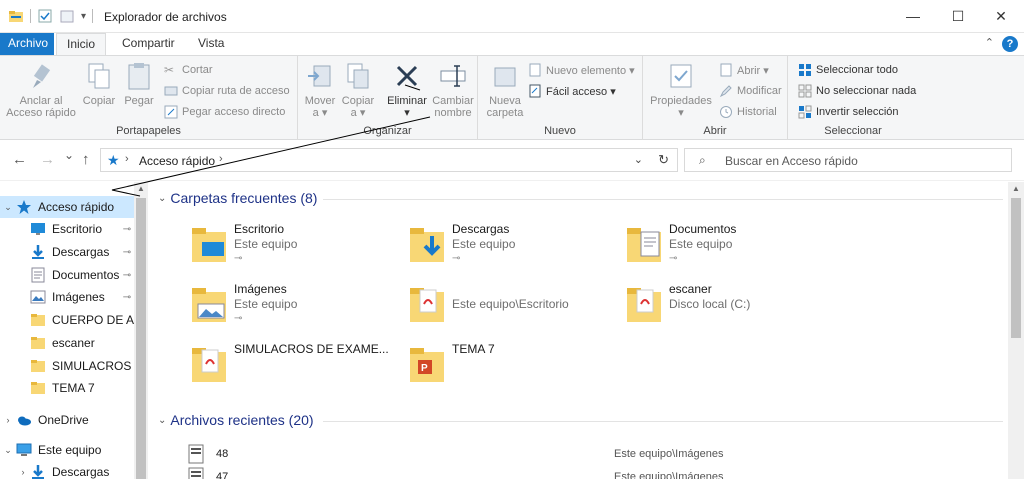  What do you see at coordinates (81, 44) in the screenshot?
I see `tab-home: Inicio` at bounding box center [81, 44].